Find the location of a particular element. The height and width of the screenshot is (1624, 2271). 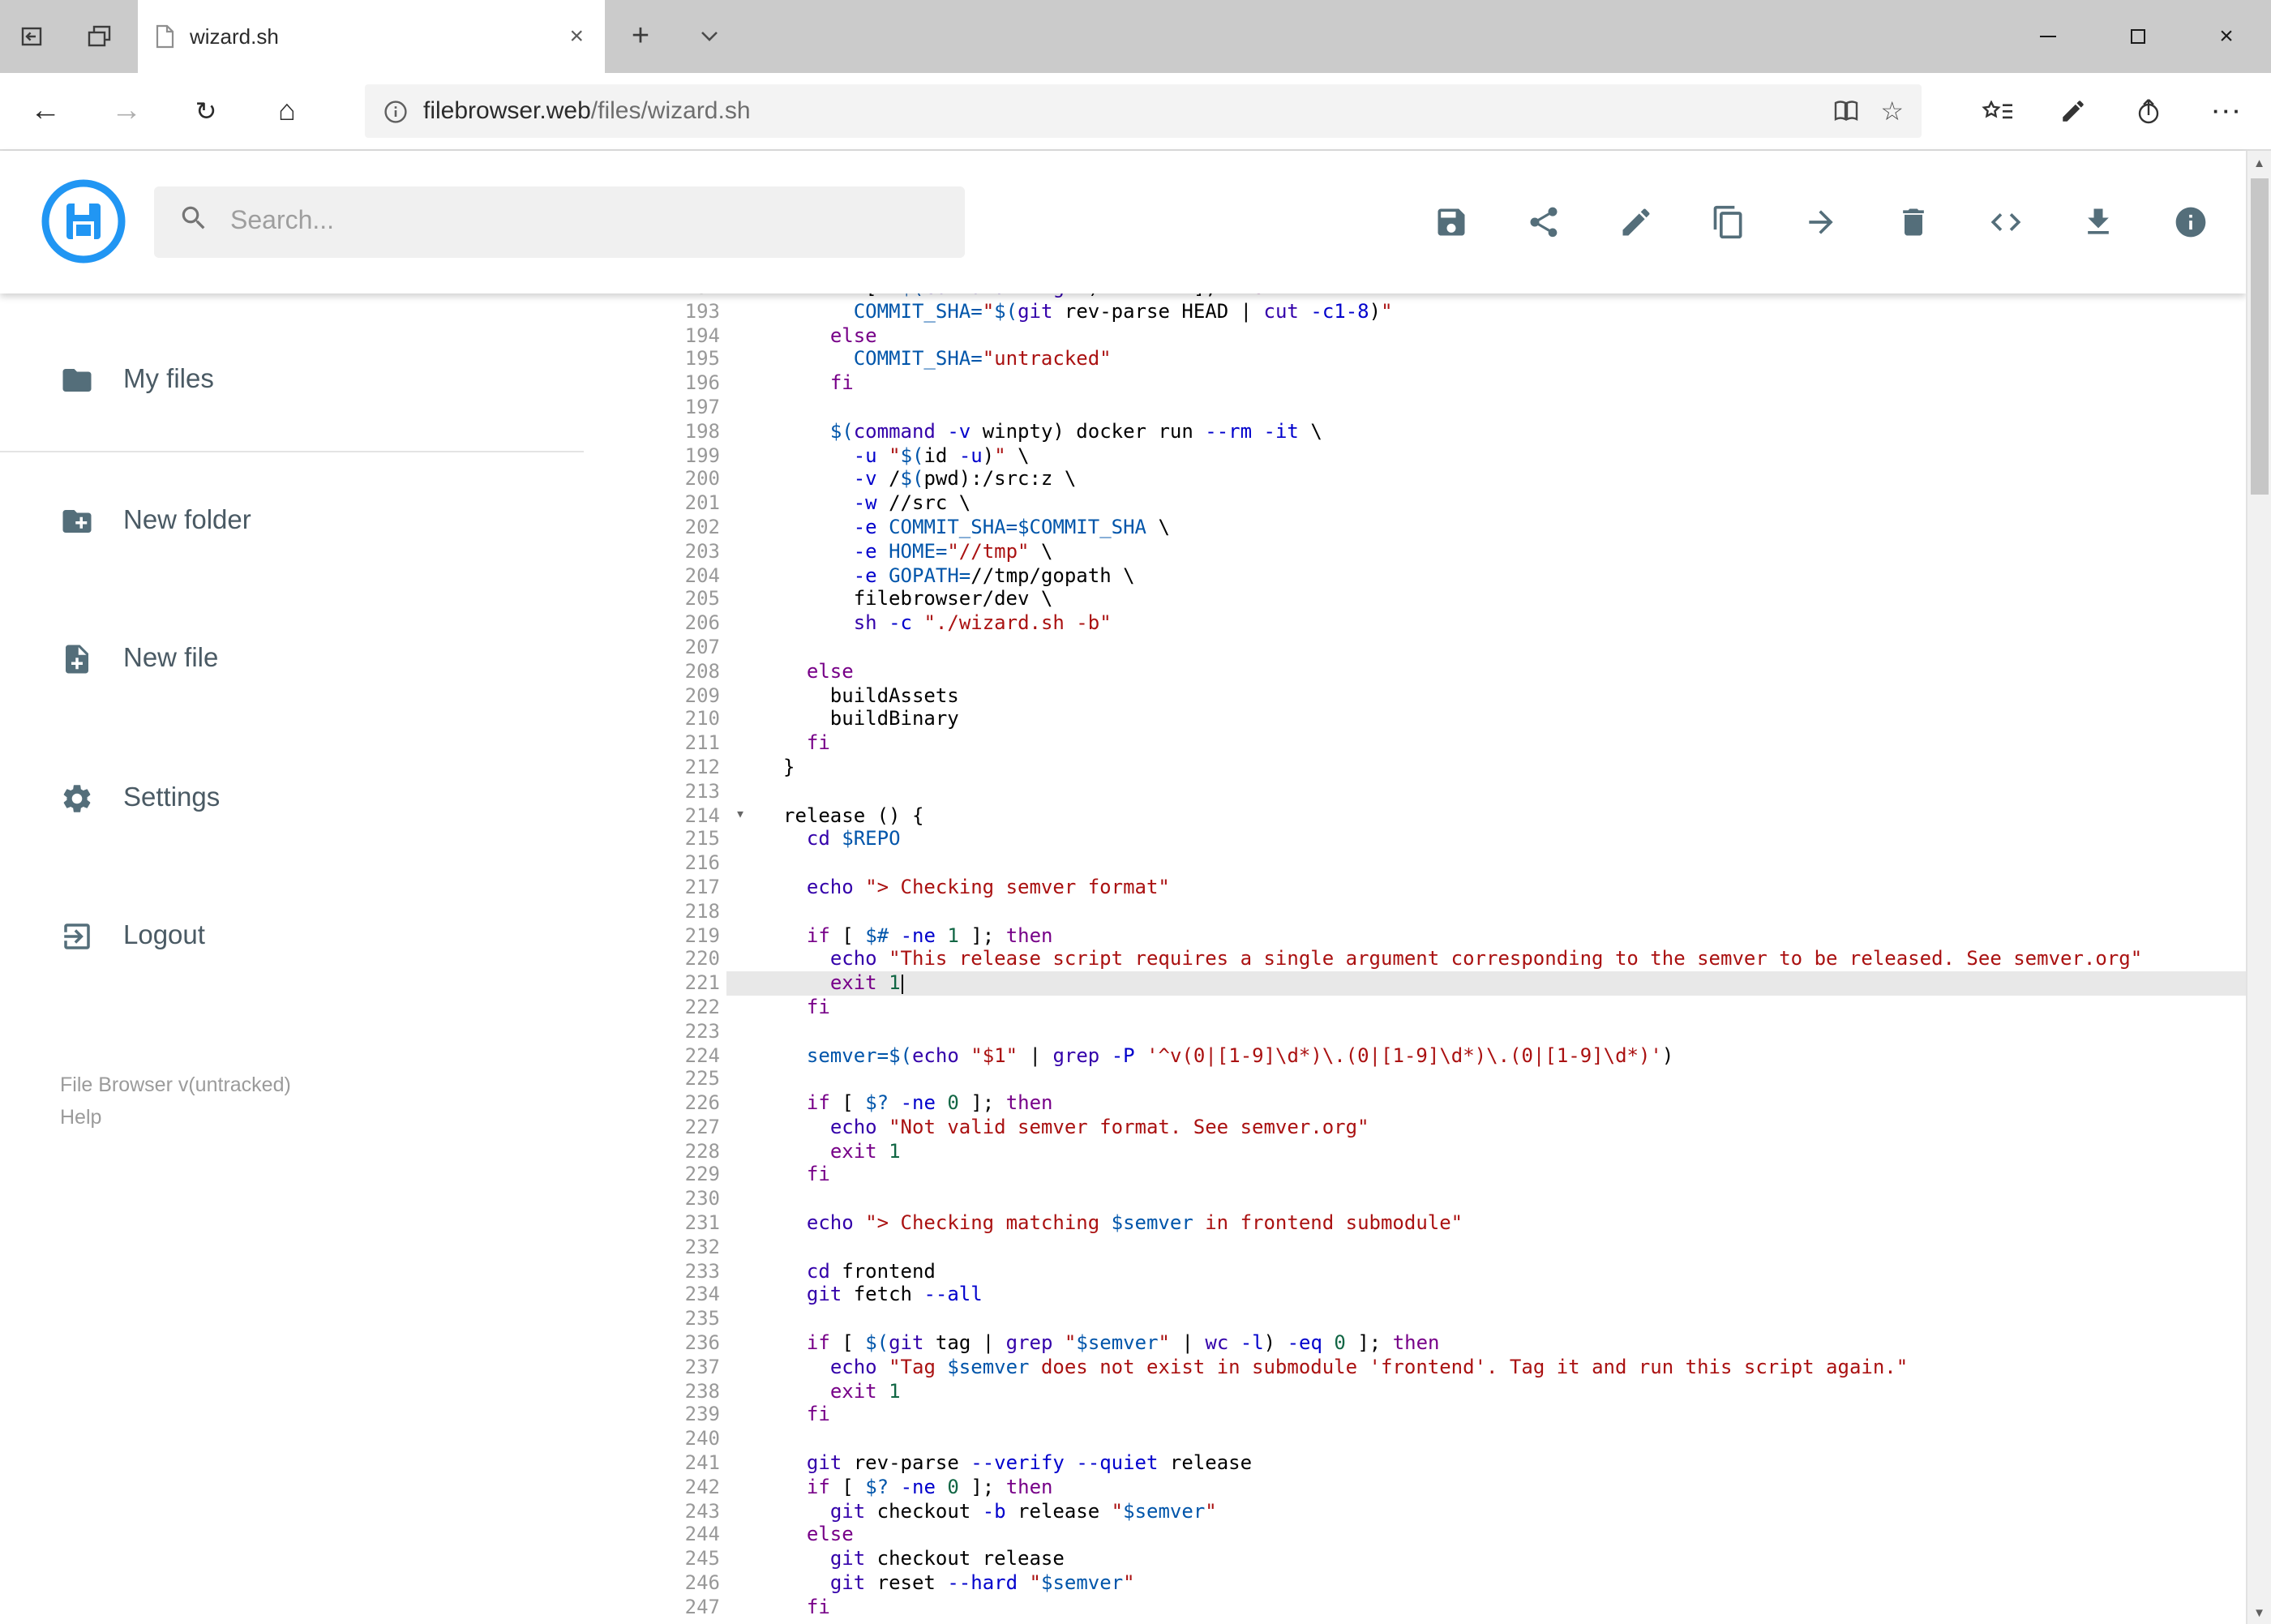

code-line-219: 219 if [ $# -ne 1 ]; then is located at coordinates (1415, 935).